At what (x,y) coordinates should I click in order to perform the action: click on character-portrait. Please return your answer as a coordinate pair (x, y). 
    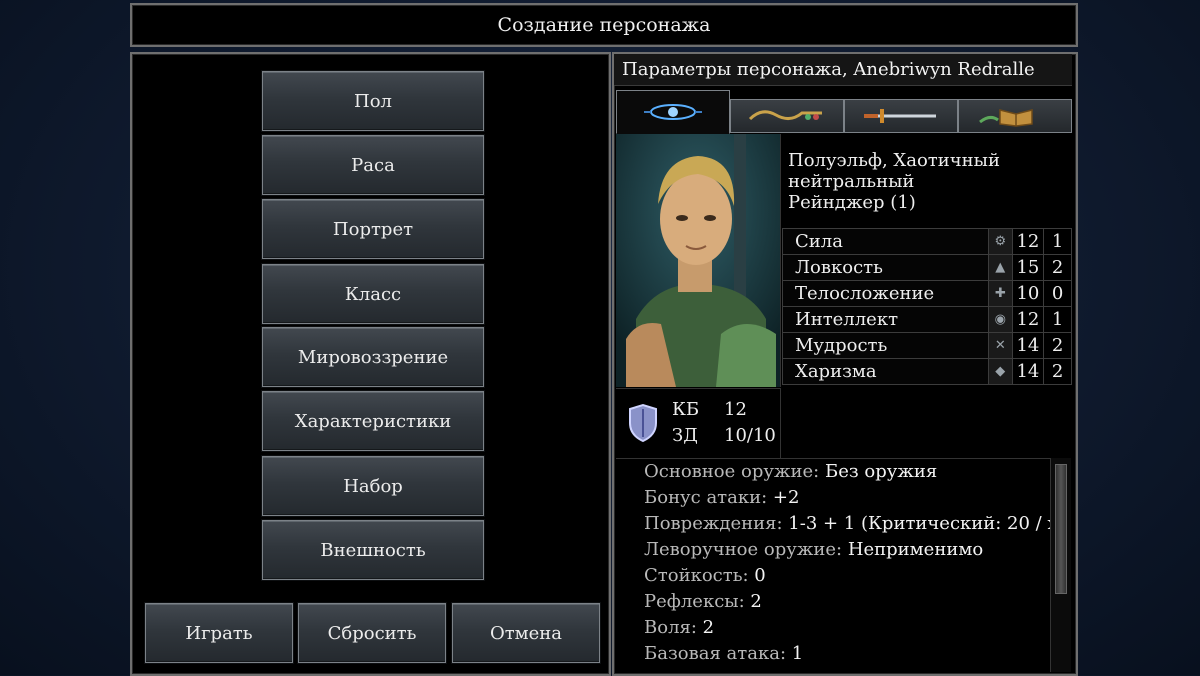
    Looking at the image, I should click on (698, 260).